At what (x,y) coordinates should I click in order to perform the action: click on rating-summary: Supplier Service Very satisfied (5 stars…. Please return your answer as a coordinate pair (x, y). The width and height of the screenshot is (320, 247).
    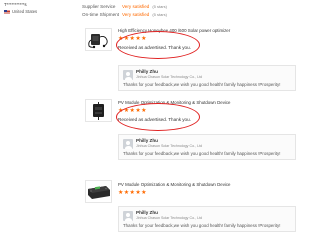
    Looking at the image, I should click on (187, 10).